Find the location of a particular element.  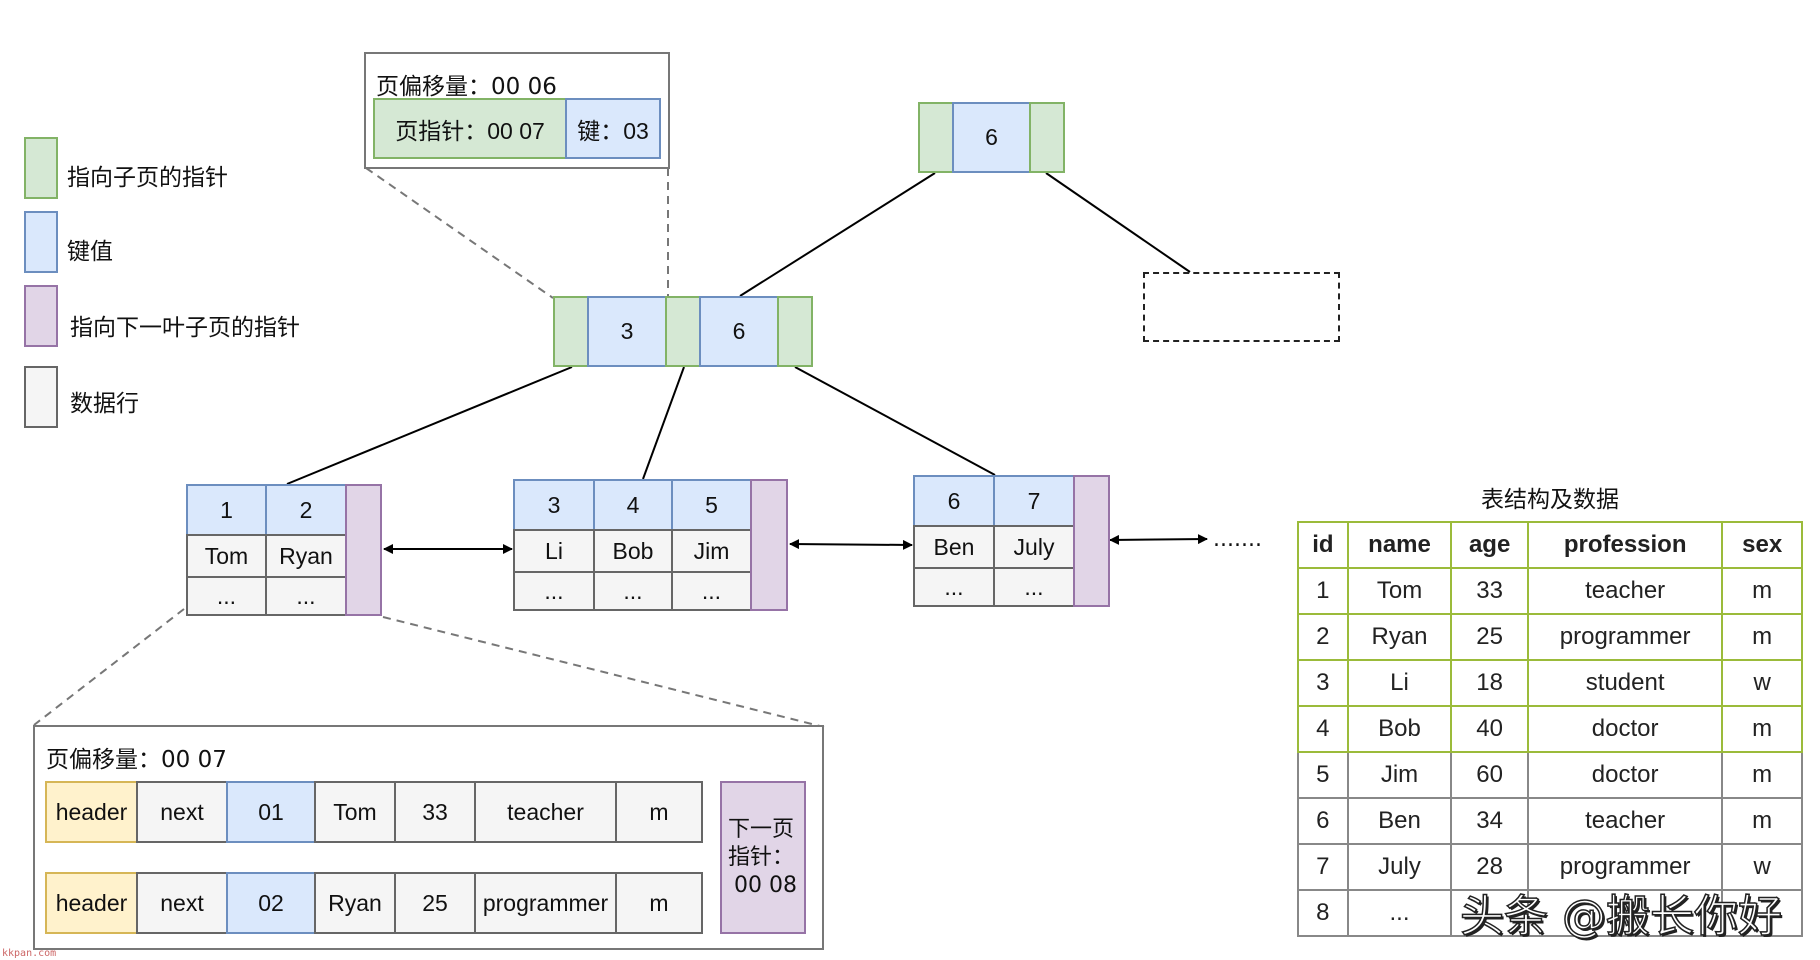

cell-name: July is located at coordinates (1399, 867).